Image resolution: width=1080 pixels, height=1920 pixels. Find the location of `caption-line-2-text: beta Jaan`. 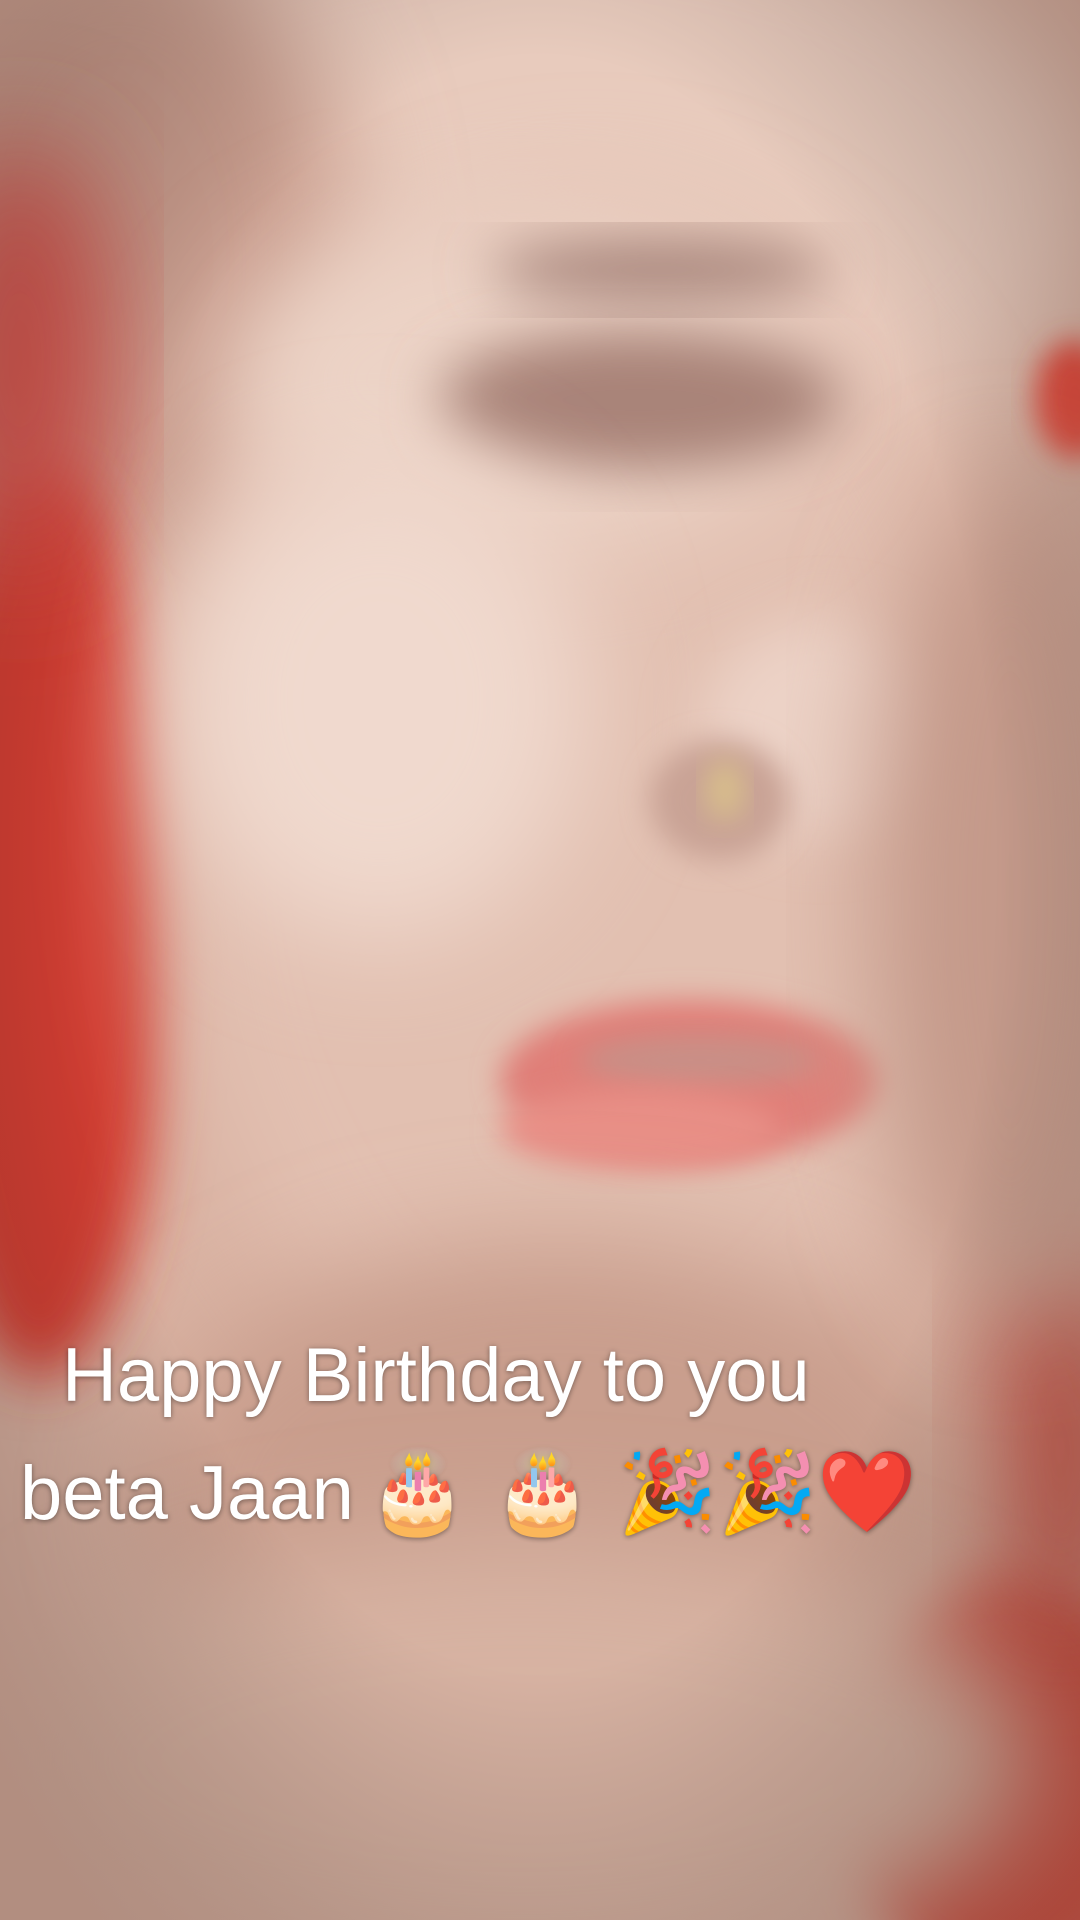

caption-line-2-text: beta Jaan is located at coordinates (187, 1493).